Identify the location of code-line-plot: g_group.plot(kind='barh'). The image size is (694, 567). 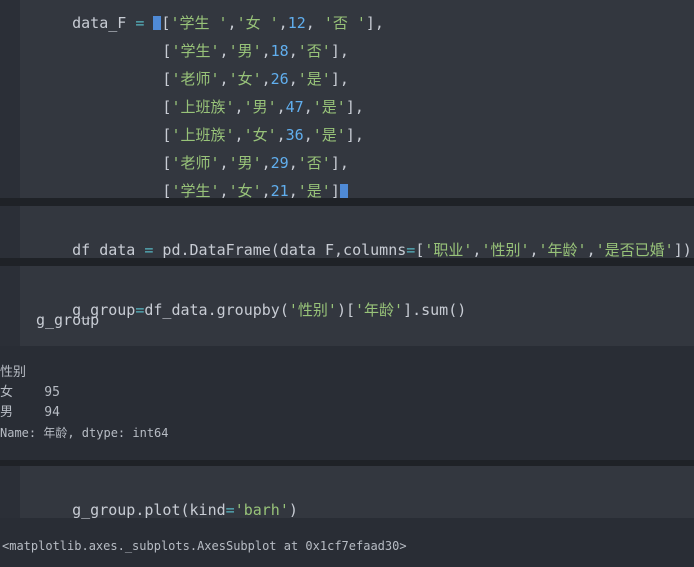
(185, 510).